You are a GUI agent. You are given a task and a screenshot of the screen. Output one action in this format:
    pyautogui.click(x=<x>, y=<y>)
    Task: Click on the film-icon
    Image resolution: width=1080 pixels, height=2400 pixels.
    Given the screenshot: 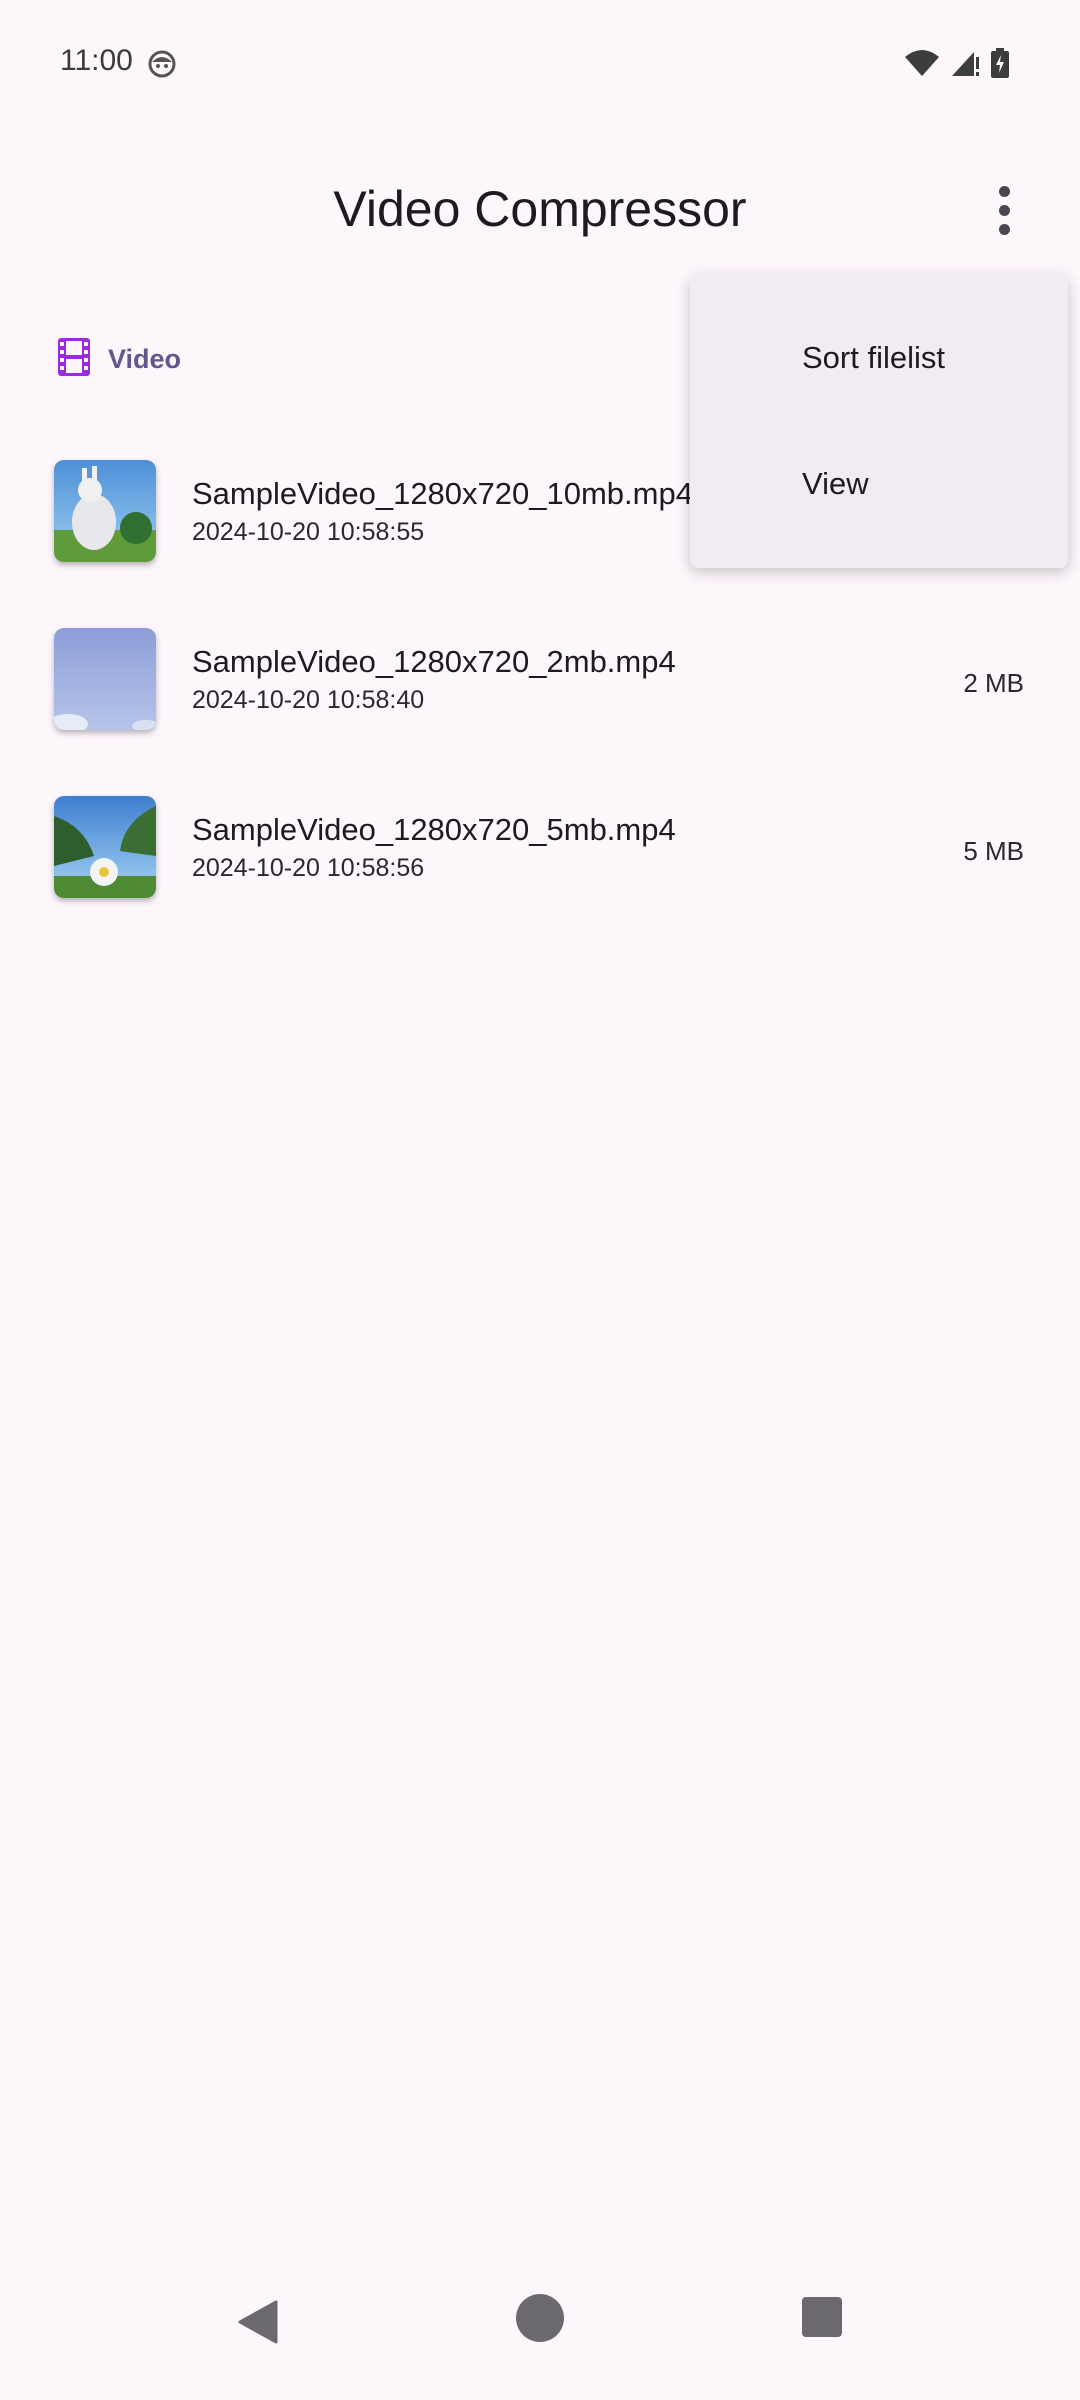 What is the action you would take?
    pyautogui.click(x=74, y=359)
    